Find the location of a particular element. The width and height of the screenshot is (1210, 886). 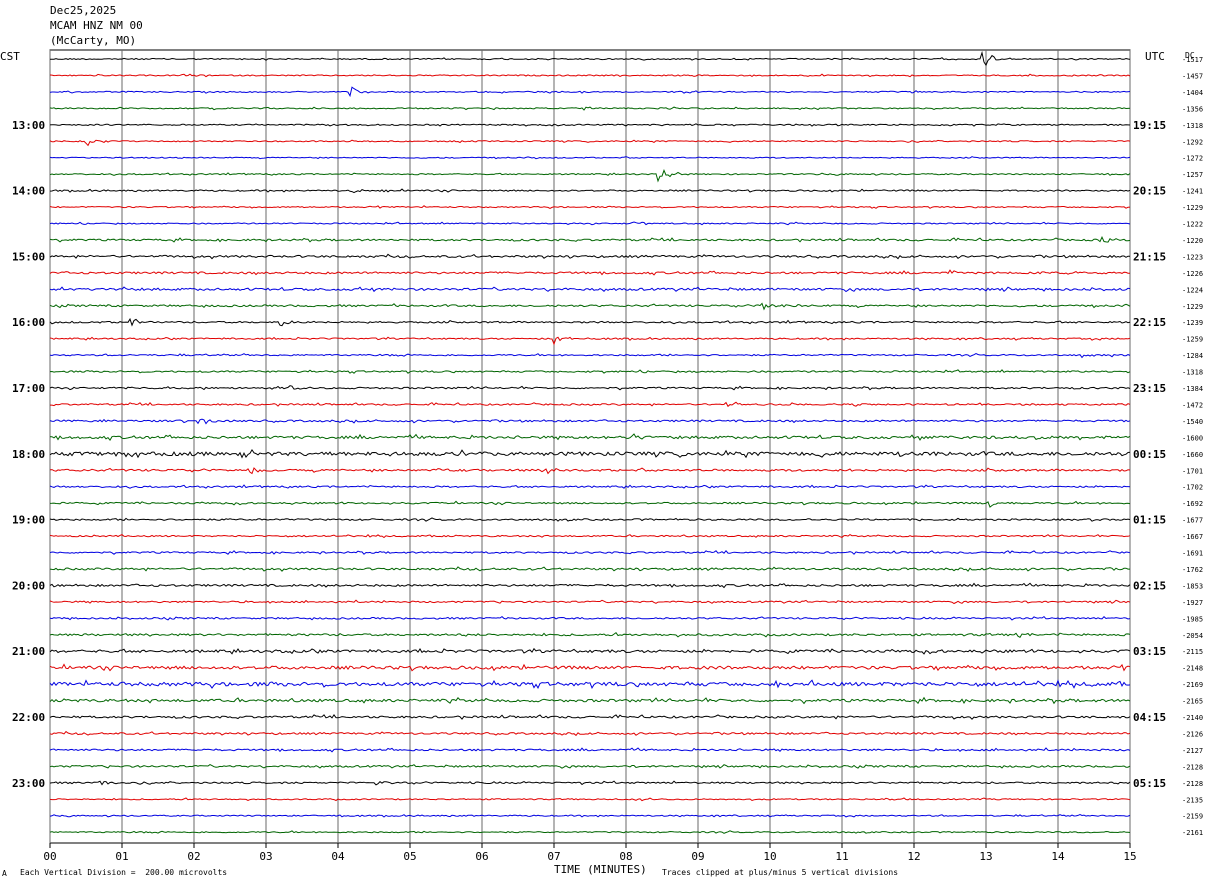

x-tick-label: 08 is located at coordinates (625, 856).